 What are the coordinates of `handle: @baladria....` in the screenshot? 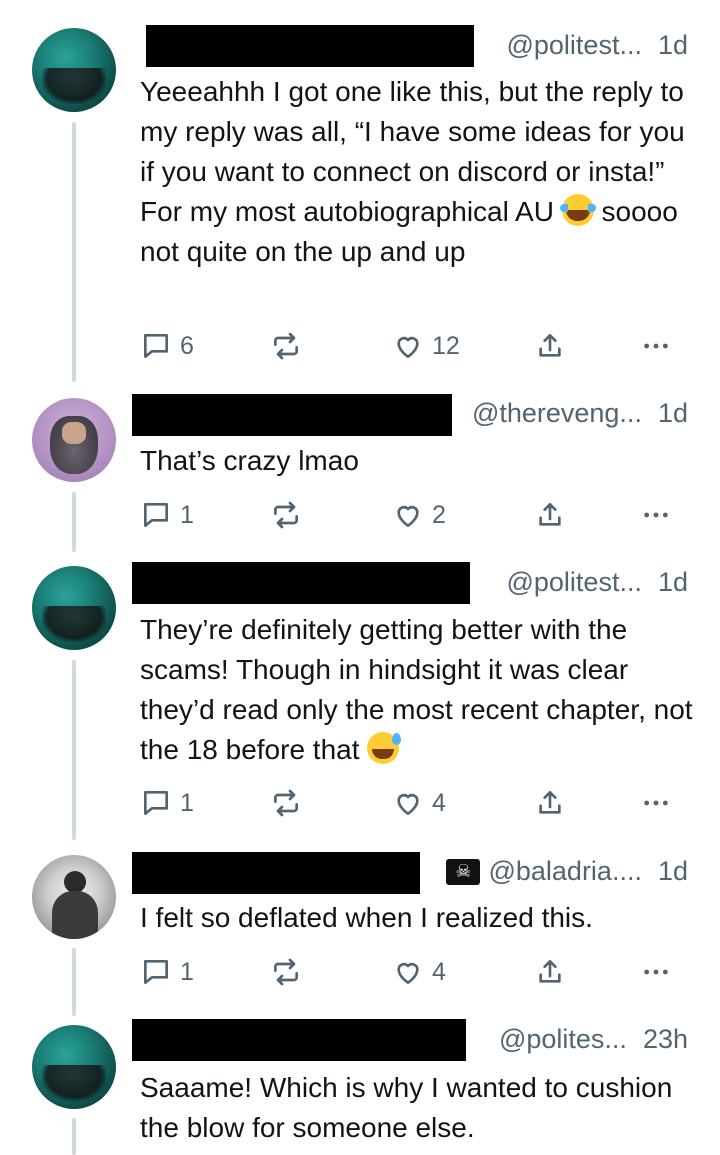 It's located at (564, 871).